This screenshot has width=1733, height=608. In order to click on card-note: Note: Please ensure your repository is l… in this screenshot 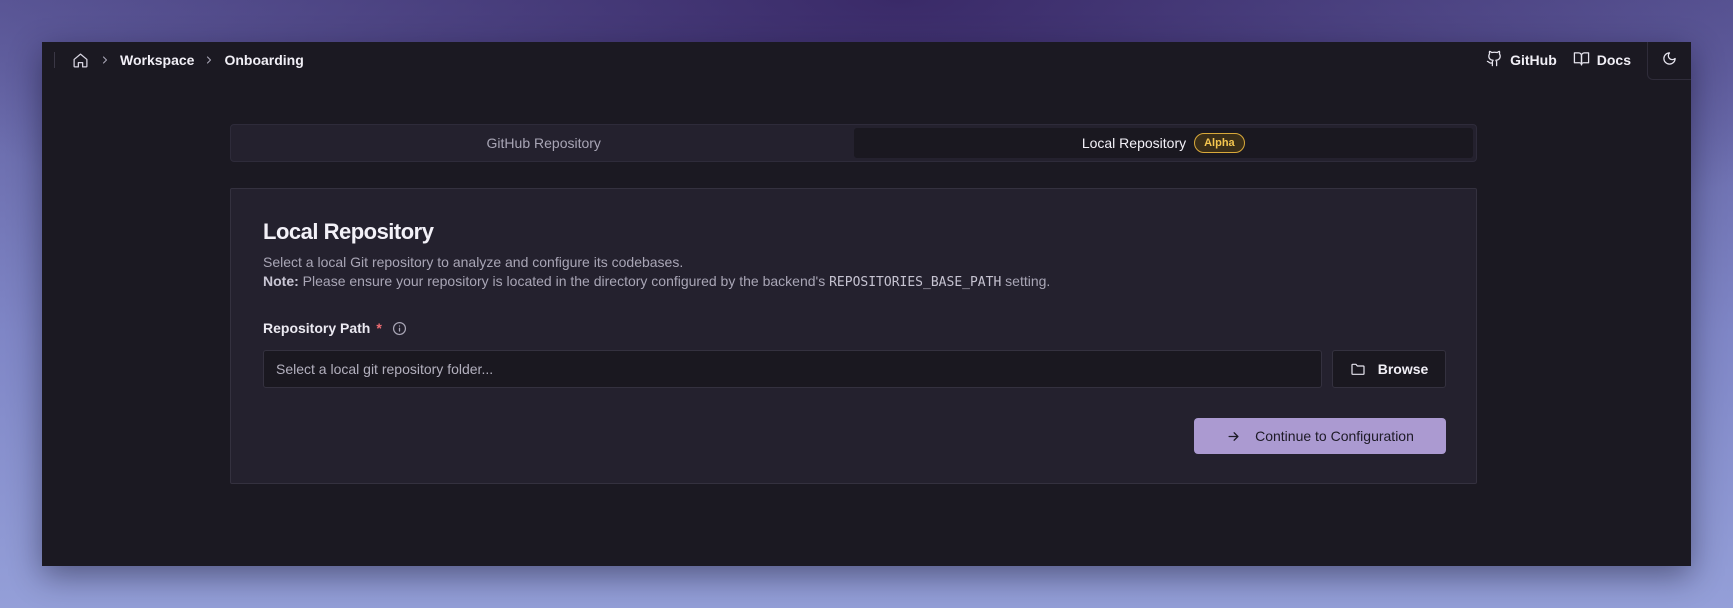, I will do `click(656, 281)`.